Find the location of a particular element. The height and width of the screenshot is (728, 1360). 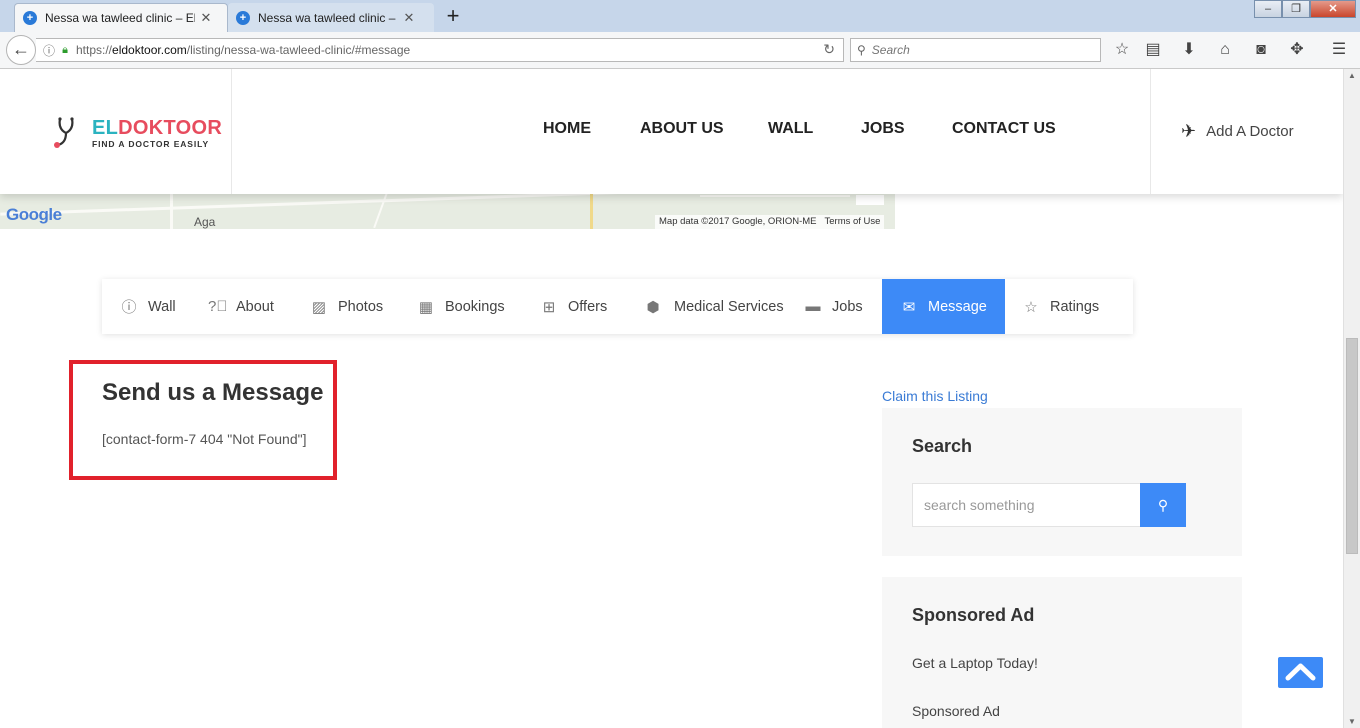

info-circle-icon: ⓘ is located at coordinates (129, 307).